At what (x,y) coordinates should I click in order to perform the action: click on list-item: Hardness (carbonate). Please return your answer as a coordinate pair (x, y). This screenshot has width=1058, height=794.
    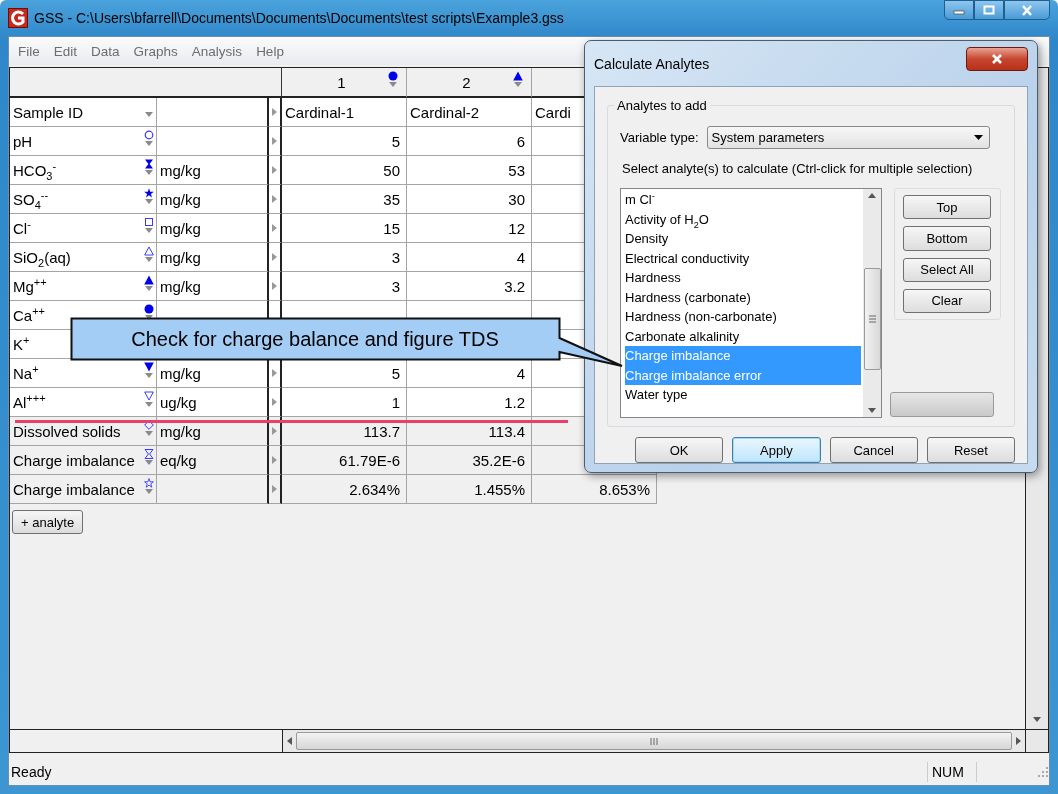
    Looking at the image, I should click on (743, 297).